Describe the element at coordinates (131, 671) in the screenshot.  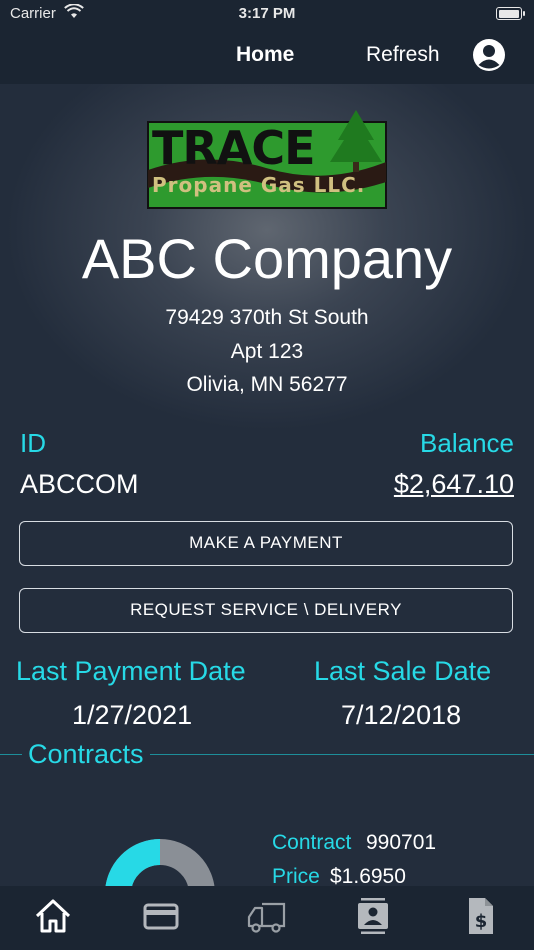
I see `last-payment-date-label: Last Payment Date` at that location.